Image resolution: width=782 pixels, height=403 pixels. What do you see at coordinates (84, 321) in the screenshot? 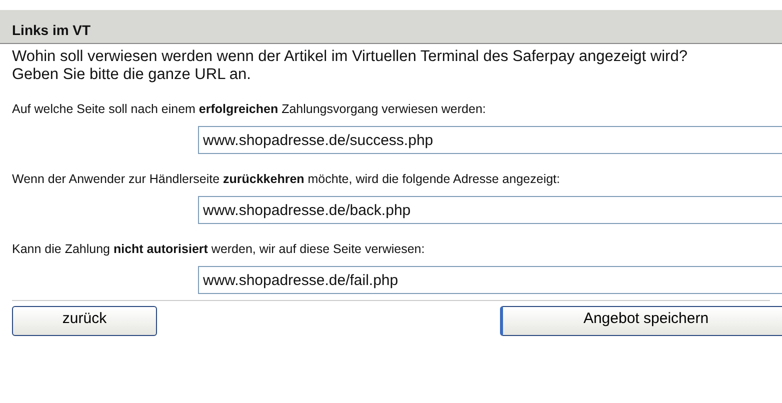
I see `back-button: zurück` at bounding box center [84, 321].